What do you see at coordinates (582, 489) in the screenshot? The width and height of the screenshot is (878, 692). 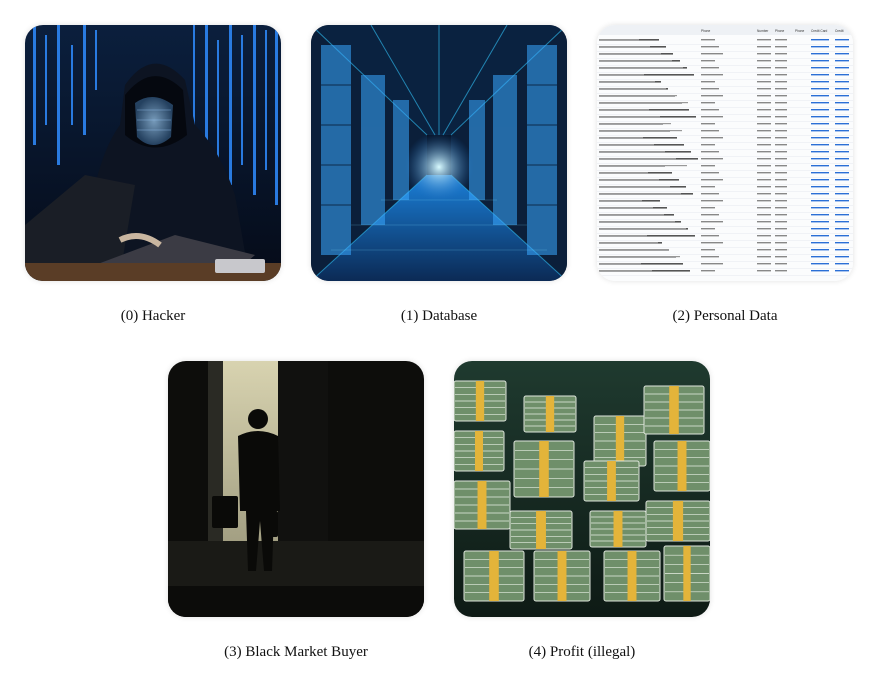 I see `money-stacks-illustration` at bounding box center [582, 489].